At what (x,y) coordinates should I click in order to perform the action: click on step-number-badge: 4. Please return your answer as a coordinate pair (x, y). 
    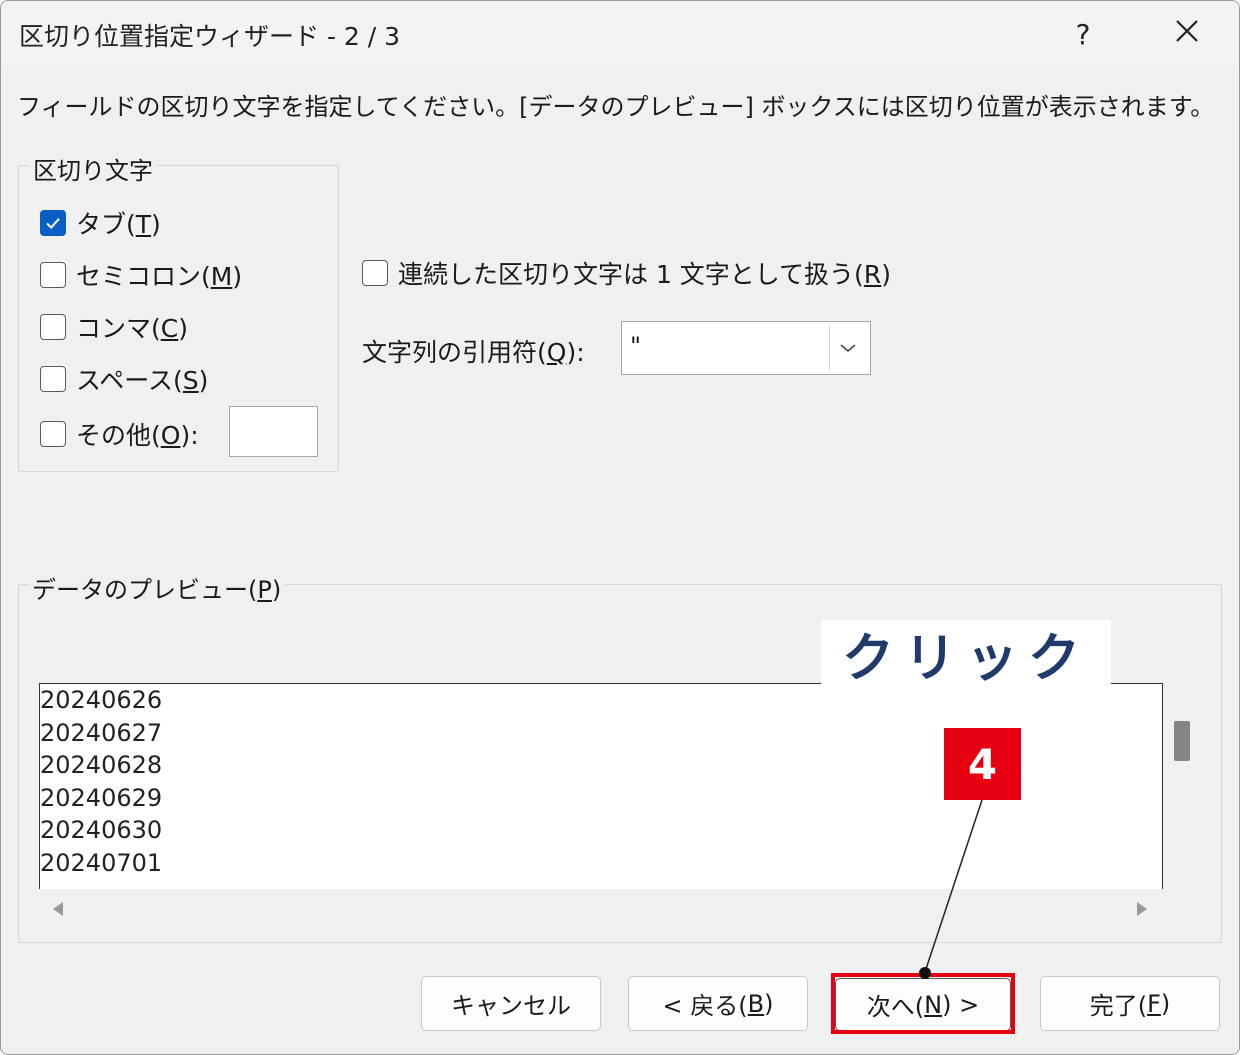
    Looking at the image, I should click on (982, 764).